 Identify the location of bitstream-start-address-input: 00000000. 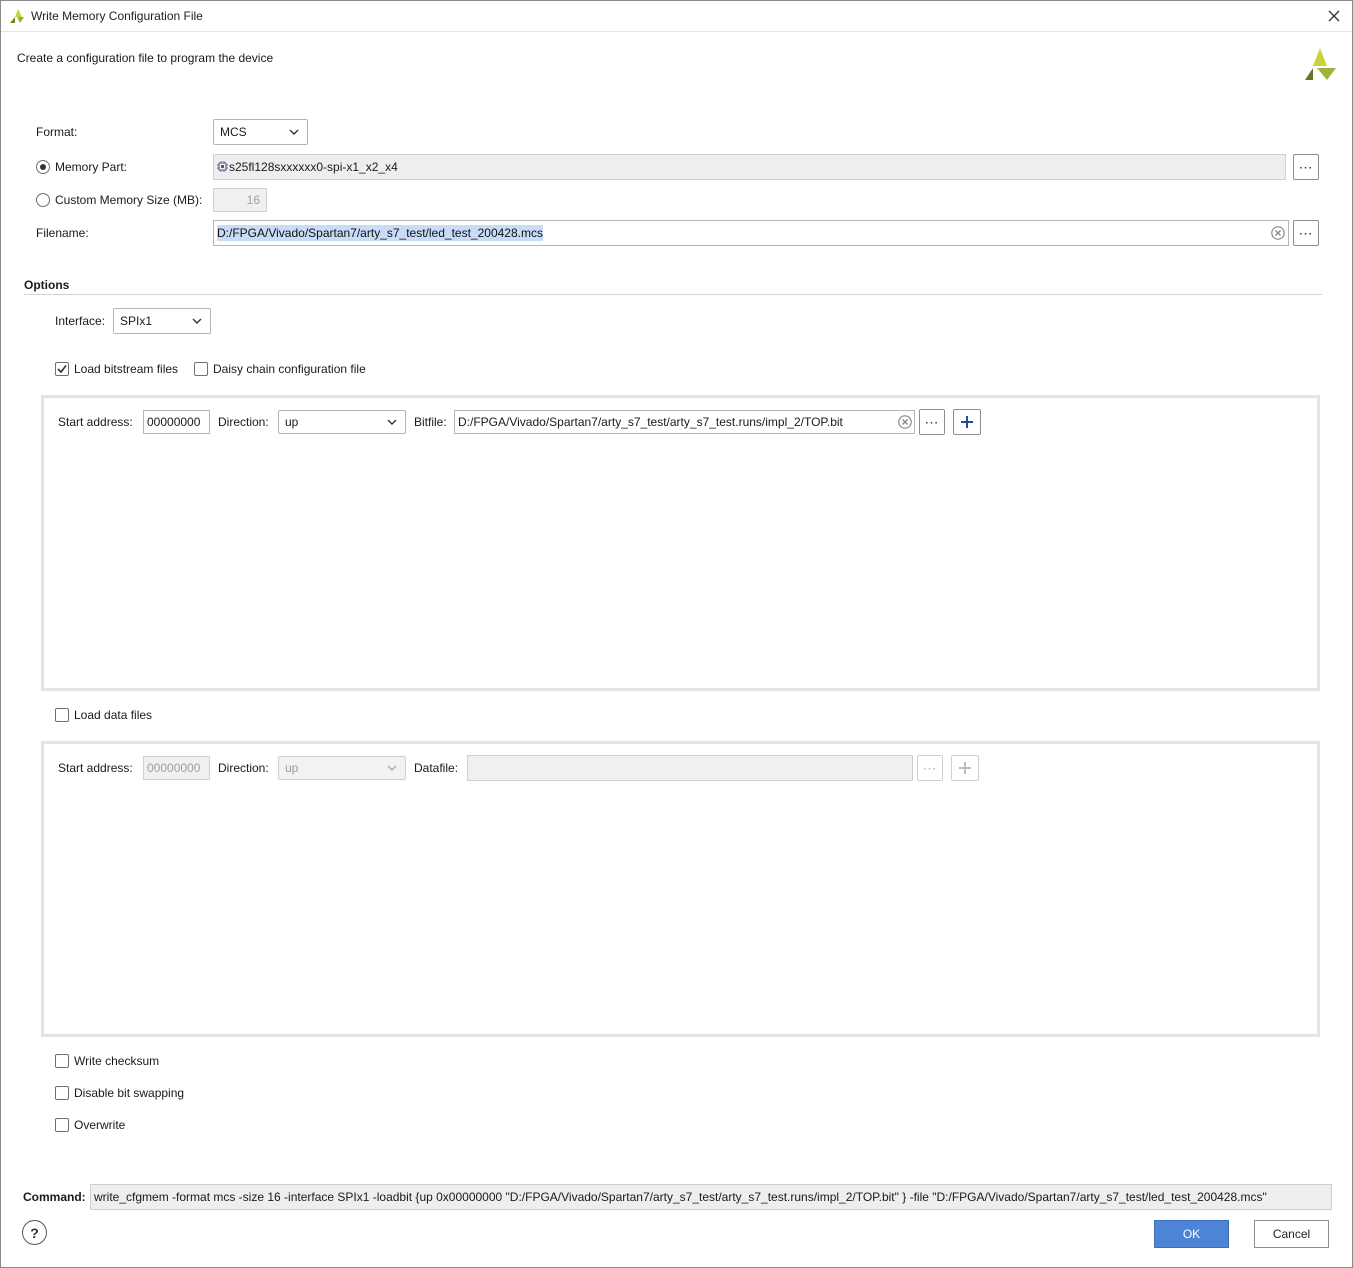
(176, 422).